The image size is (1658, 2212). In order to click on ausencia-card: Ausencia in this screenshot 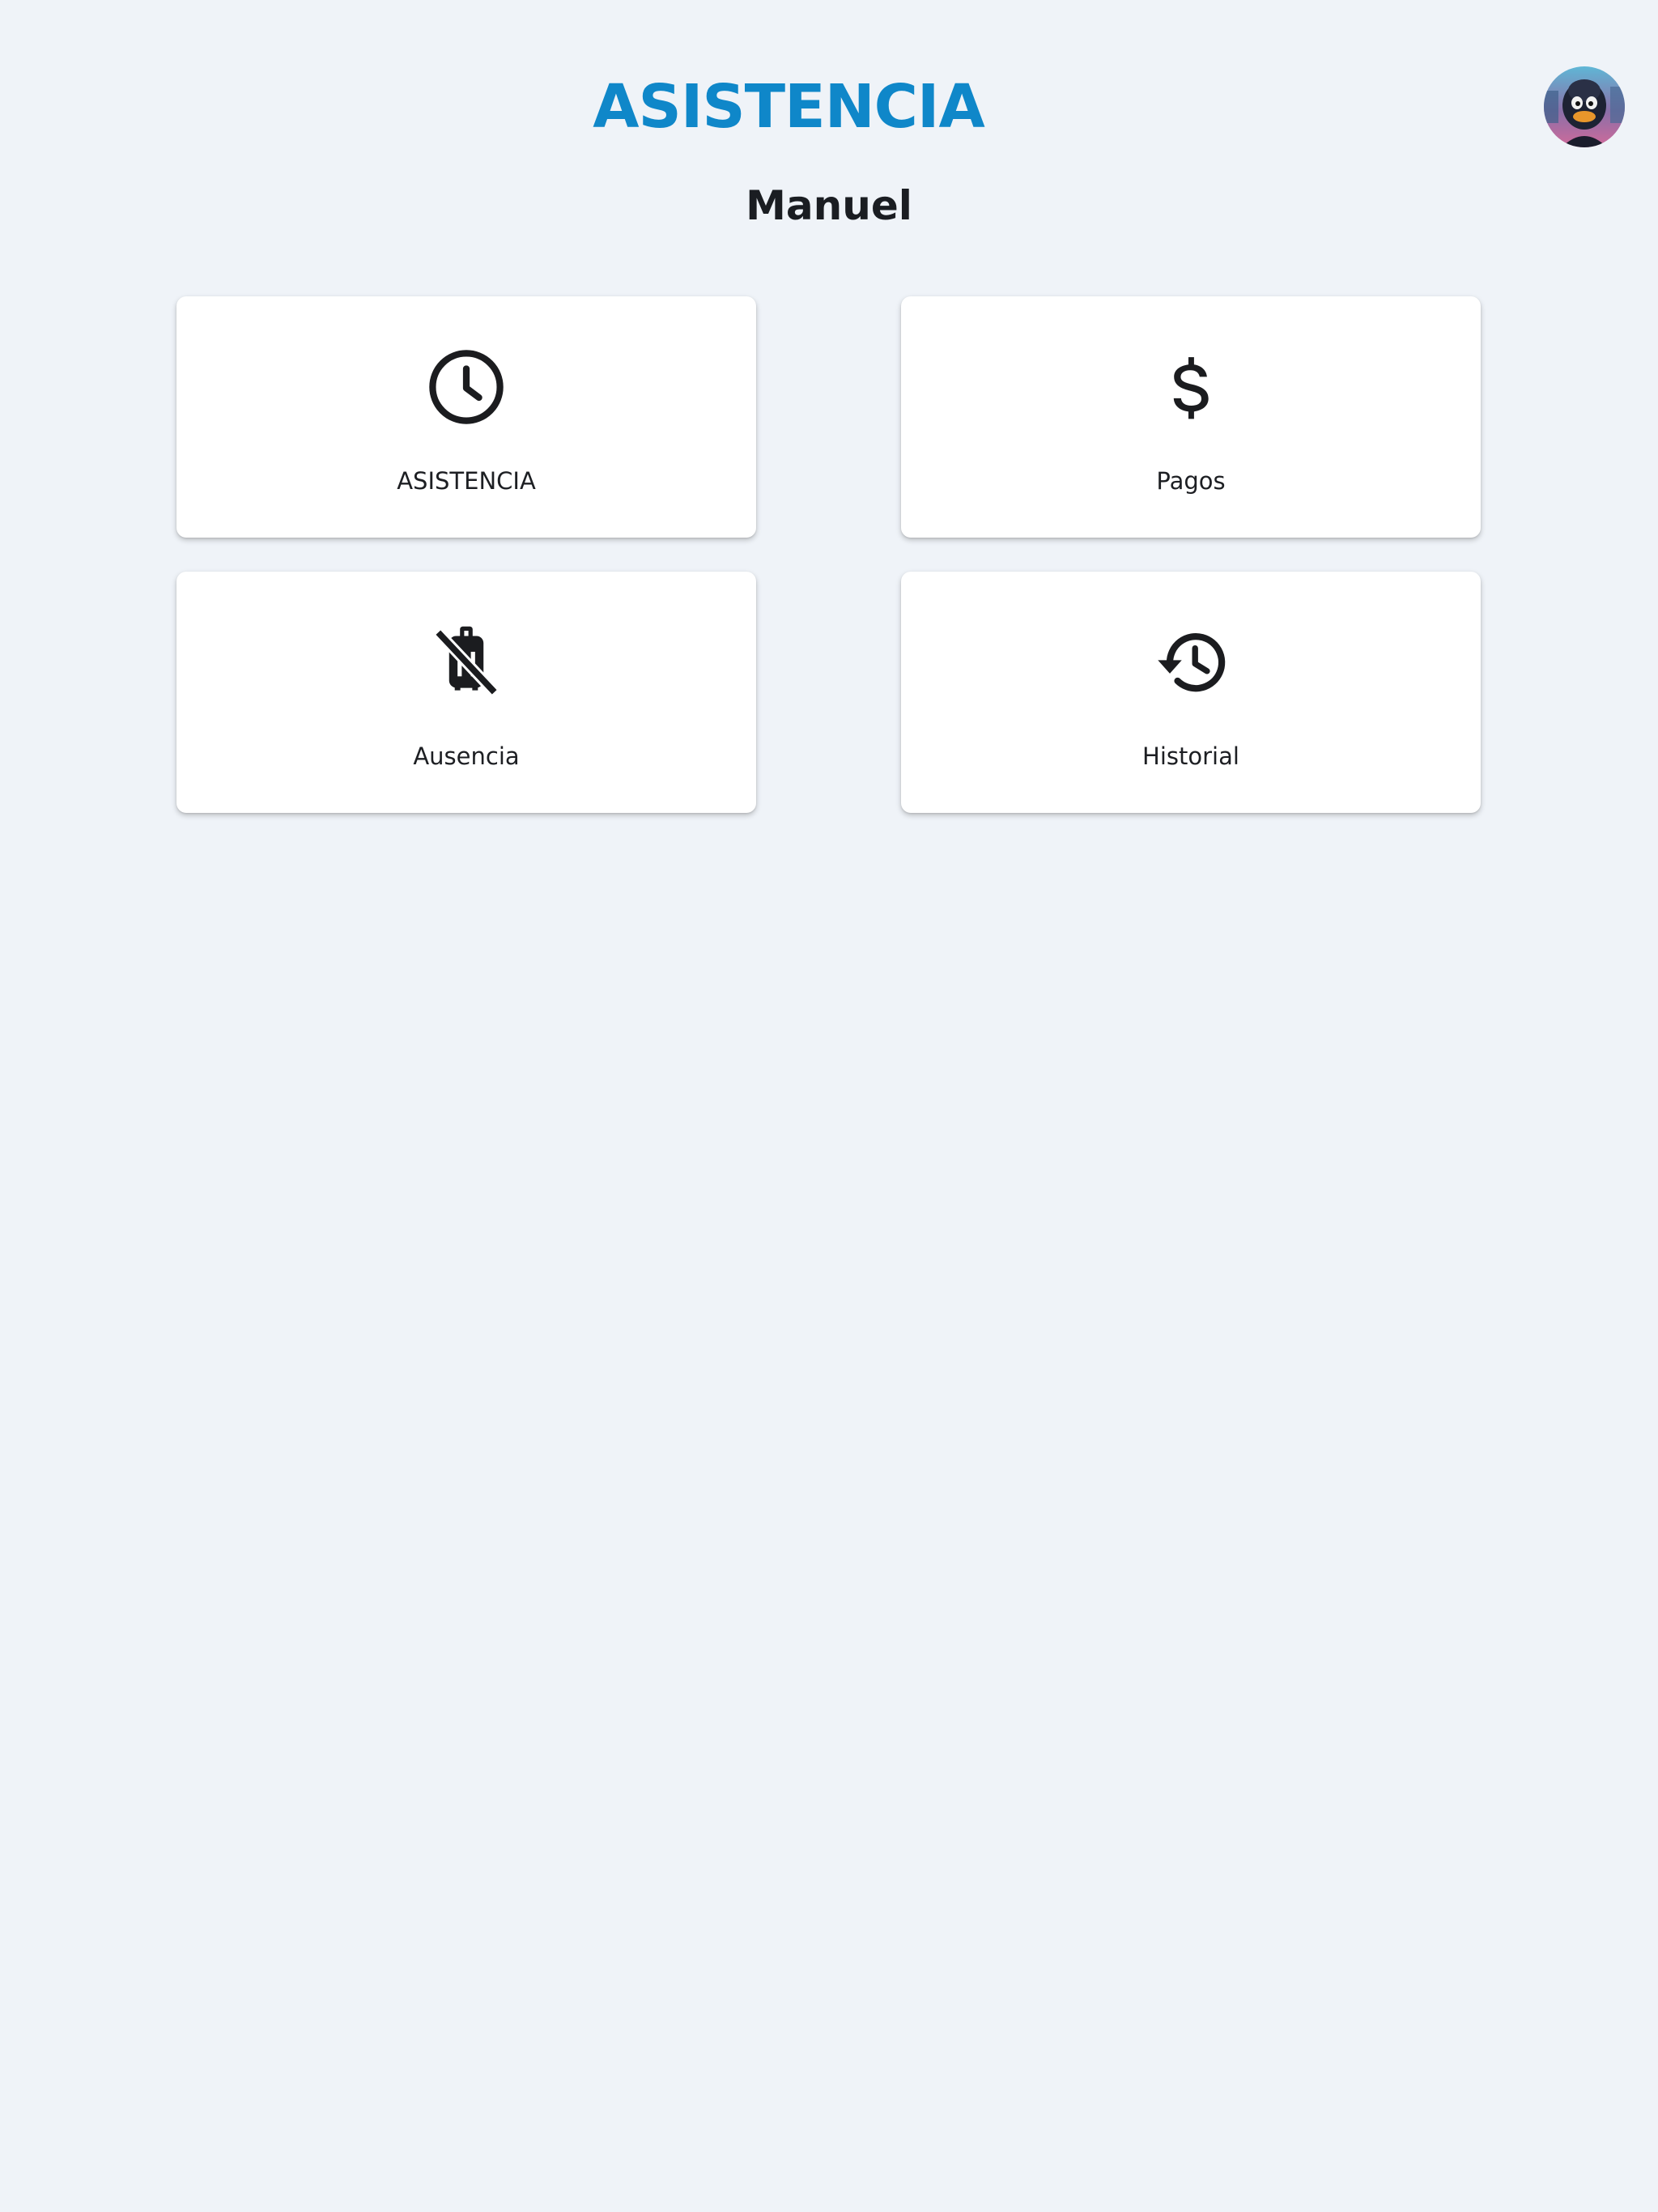, I will do `click(466, 693)`.